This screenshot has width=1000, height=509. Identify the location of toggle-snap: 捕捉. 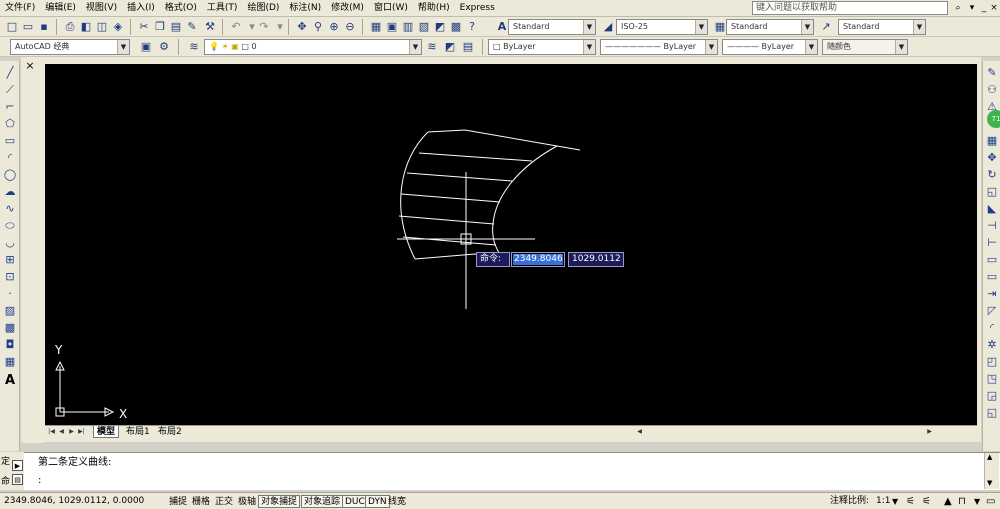
(178, 501).